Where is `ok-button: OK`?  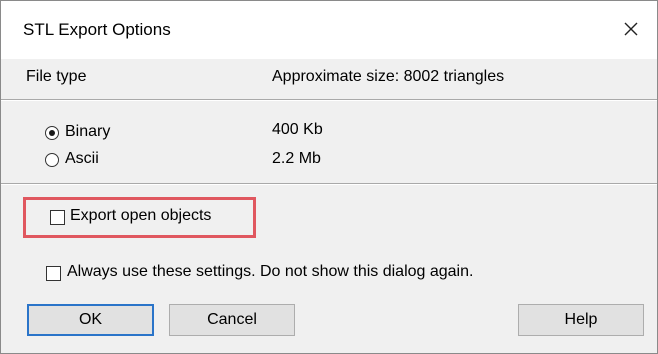 ok-button: OK is located at coordinates (90, 320).